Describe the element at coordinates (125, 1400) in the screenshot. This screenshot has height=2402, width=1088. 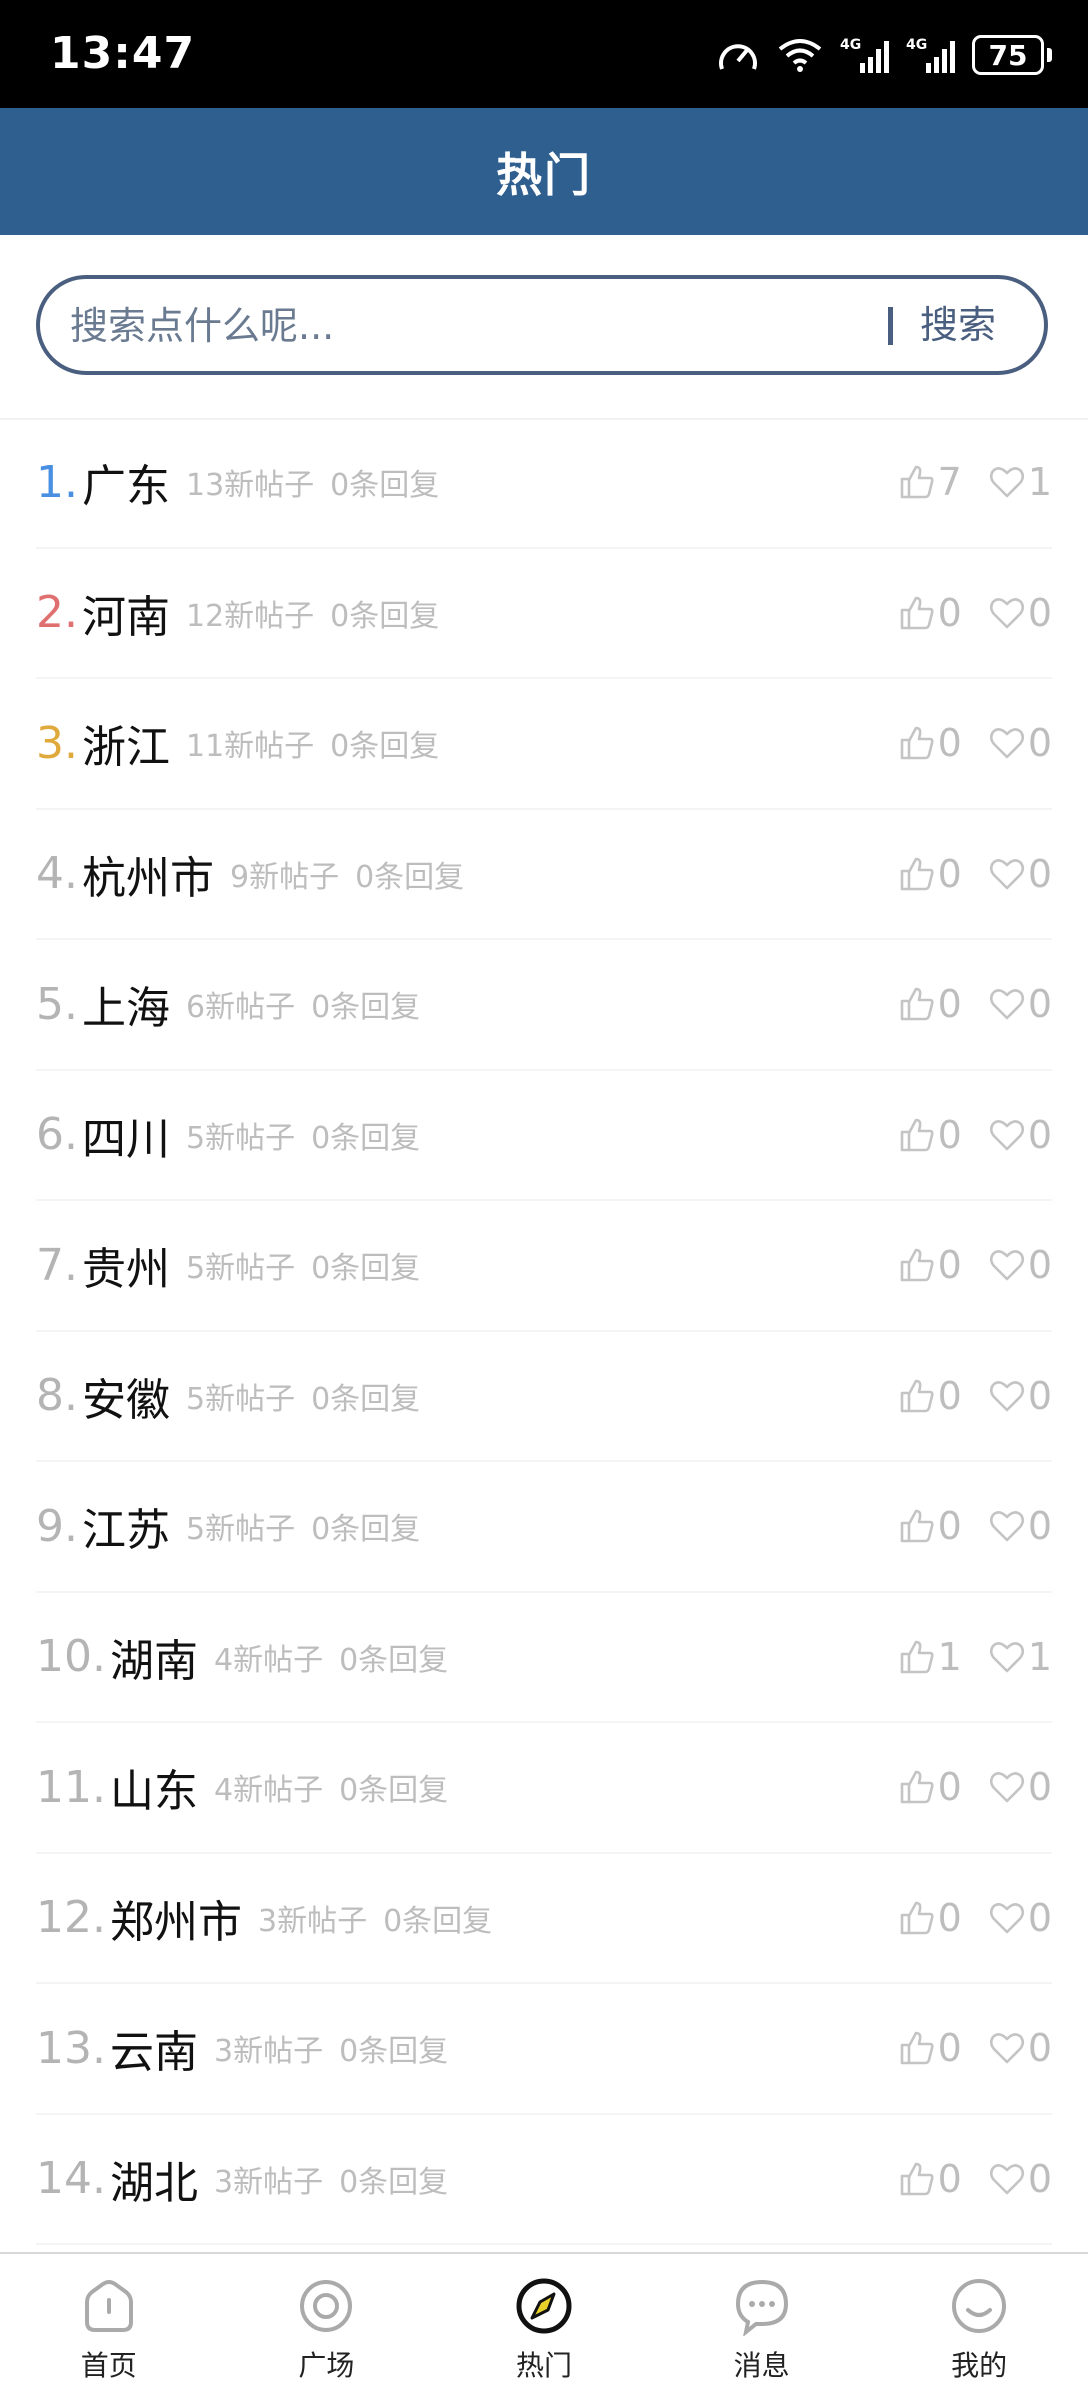
I see `region-name: 安徽` at that location.